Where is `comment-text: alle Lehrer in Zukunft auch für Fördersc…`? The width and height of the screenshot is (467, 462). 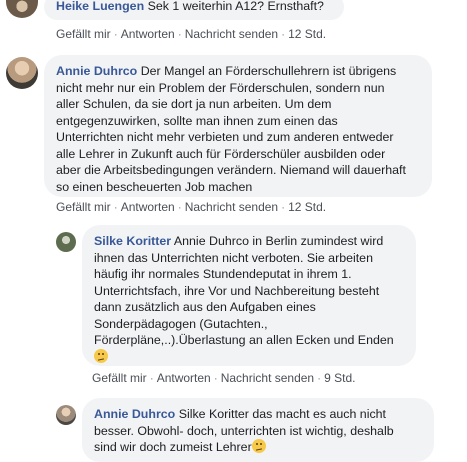 comment-text: alle Lehrer in Zukunft auch für Fördersc… is located at coordinates (221, 153).